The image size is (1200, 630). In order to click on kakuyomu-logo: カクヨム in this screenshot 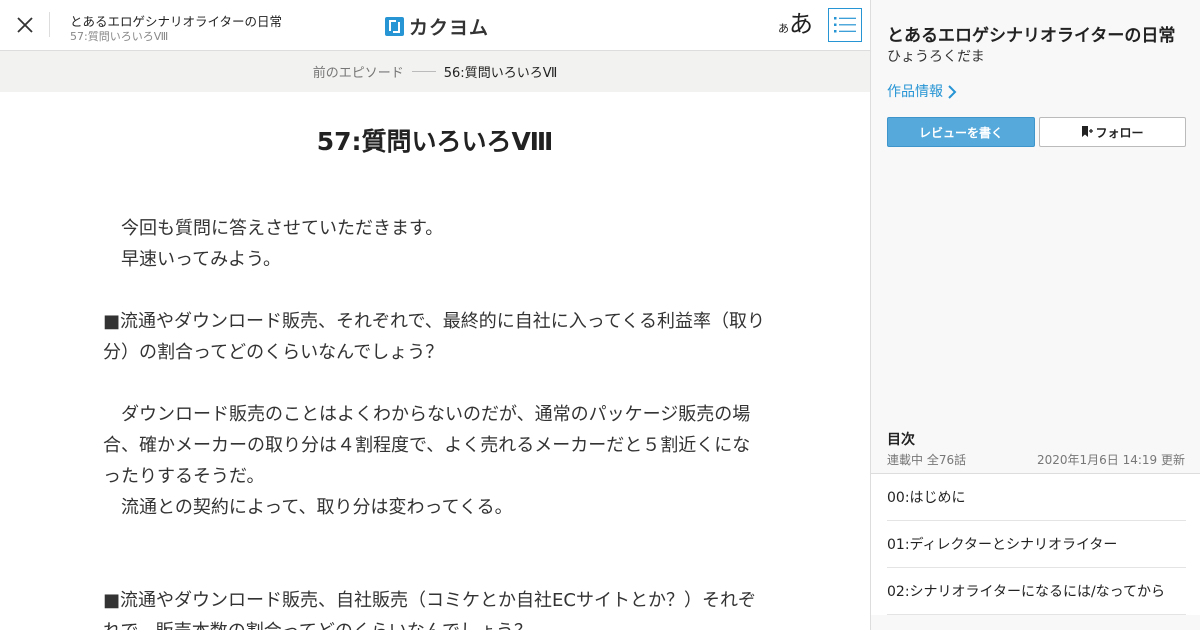, I will do `click(437, 26)`.